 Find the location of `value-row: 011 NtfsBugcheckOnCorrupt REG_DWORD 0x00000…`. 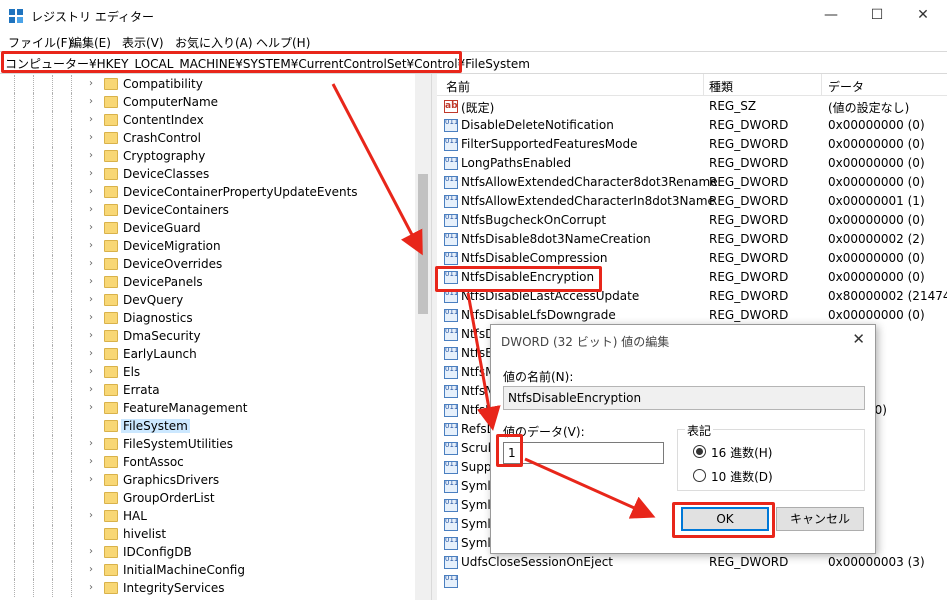

value-row: 011 NtfsBugcheckOnCorrupt REG_DWORD 0x00000… is located at coordinates (692, 220).